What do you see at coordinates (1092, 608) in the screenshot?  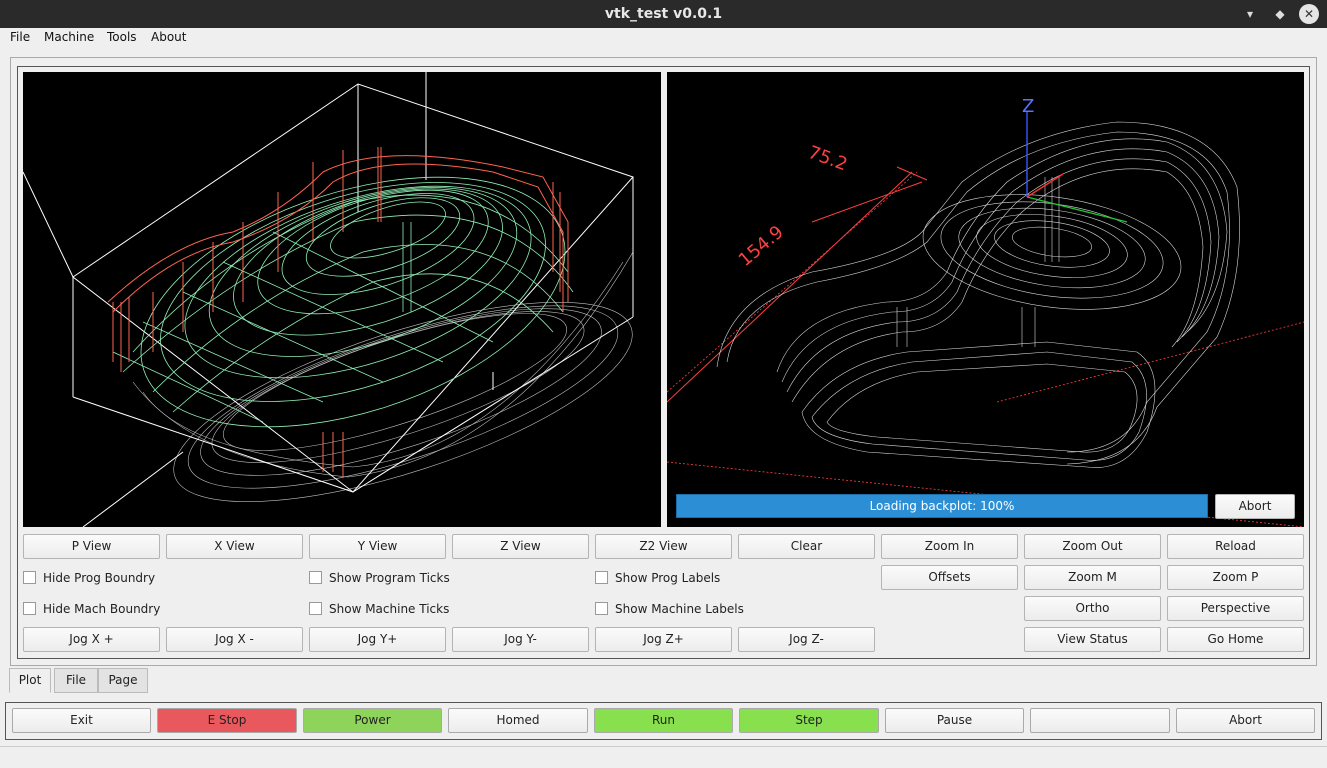 I see `ortho-button: Ortho` at bounding box center [1092, 608].